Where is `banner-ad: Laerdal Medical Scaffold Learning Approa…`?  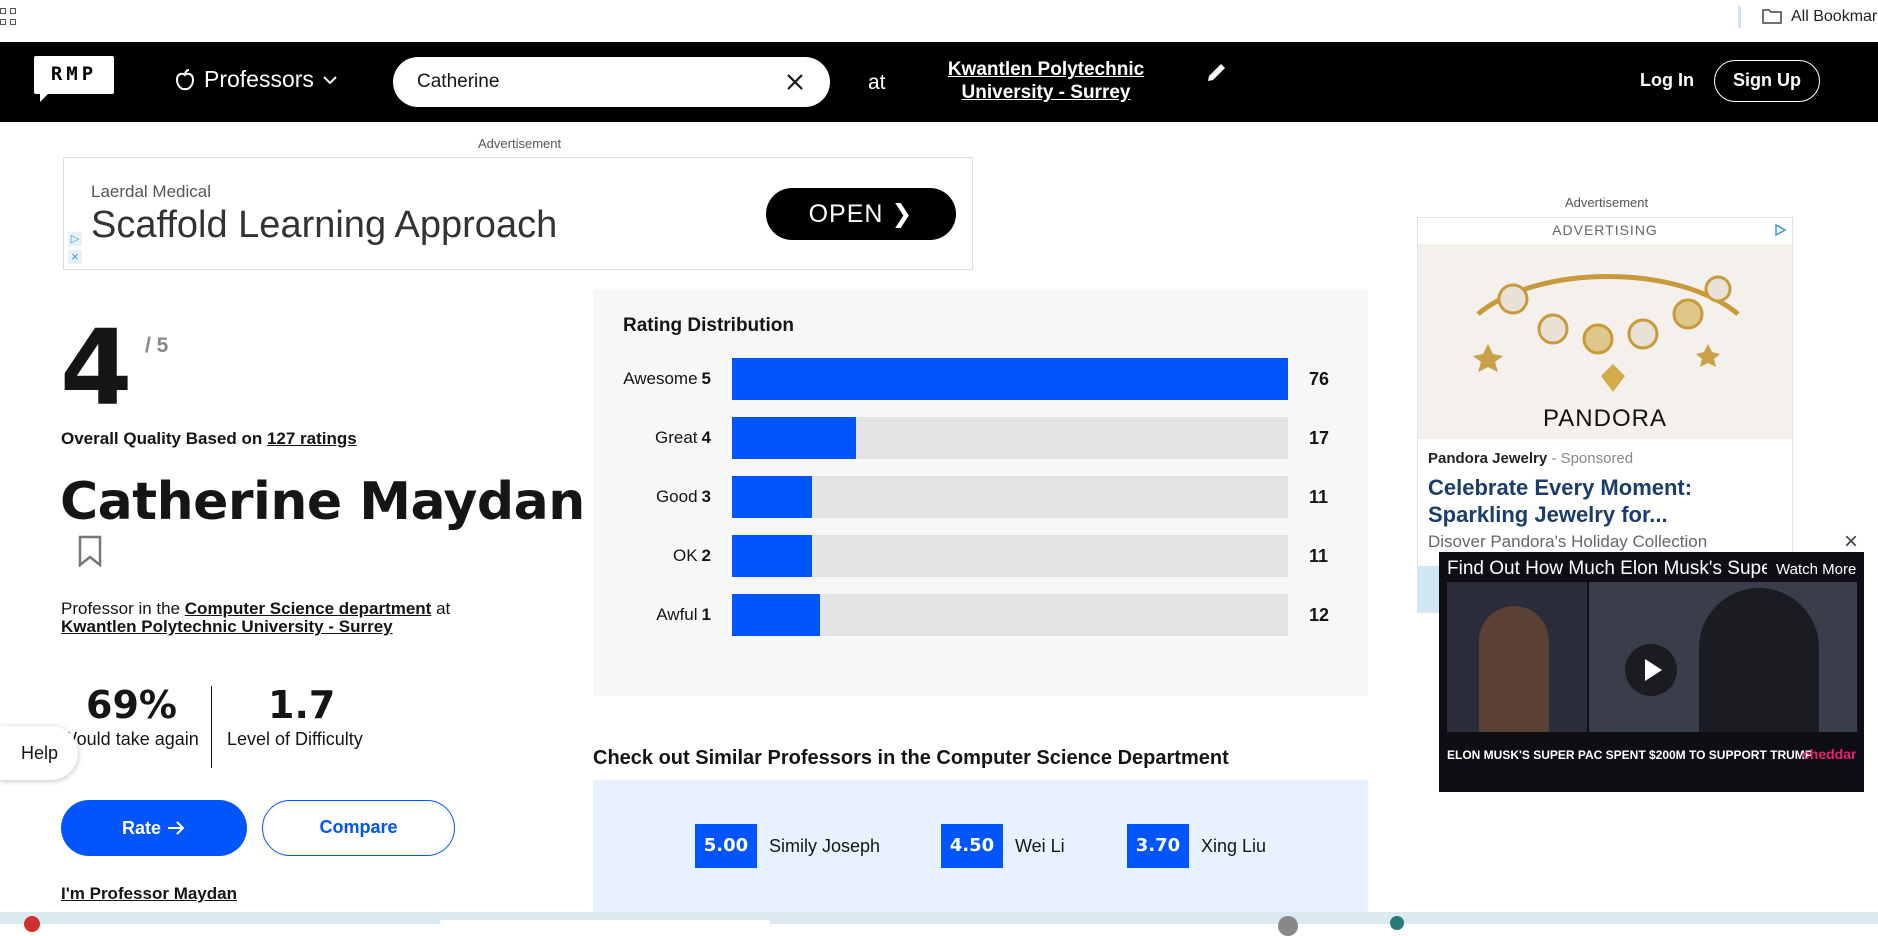
banner-ad: Laerdal Medical Scaffold Learning Approa… is located at coordinates (518, 213).